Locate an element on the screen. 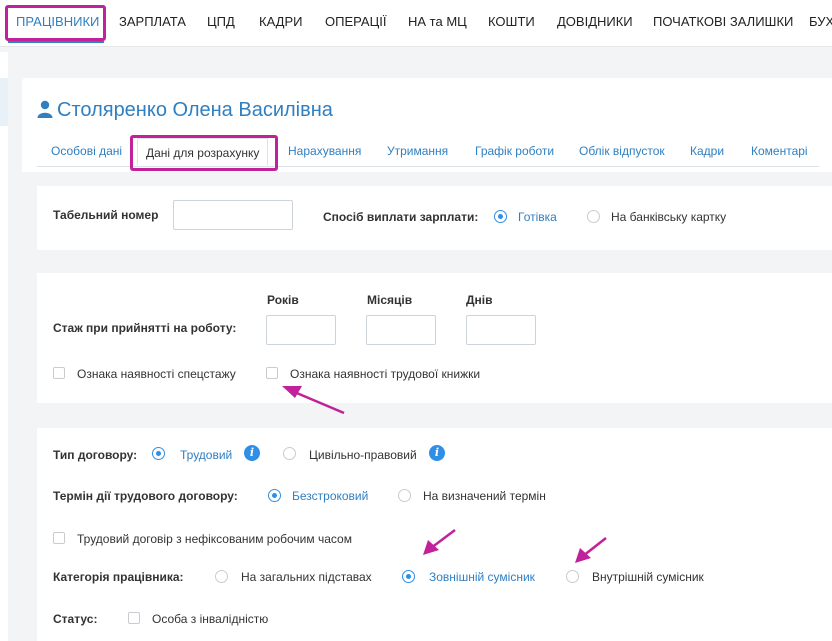 This screenshot has height=641, width=832. seniority-label: Стаж при прийнятті на роботу: is located at coordinates (145, 328).